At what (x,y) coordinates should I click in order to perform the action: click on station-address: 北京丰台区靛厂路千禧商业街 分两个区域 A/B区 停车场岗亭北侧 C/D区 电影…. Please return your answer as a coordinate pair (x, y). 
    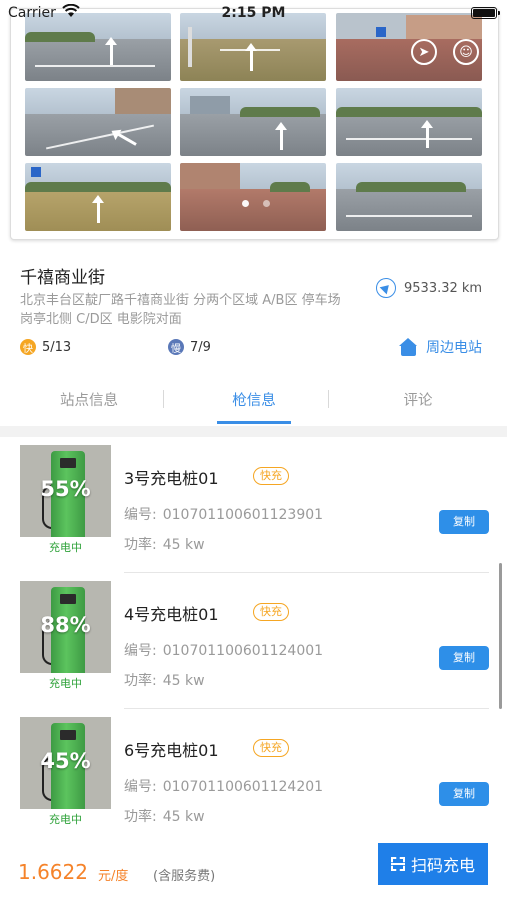
    Looking at the image, I should click on (180, 310).